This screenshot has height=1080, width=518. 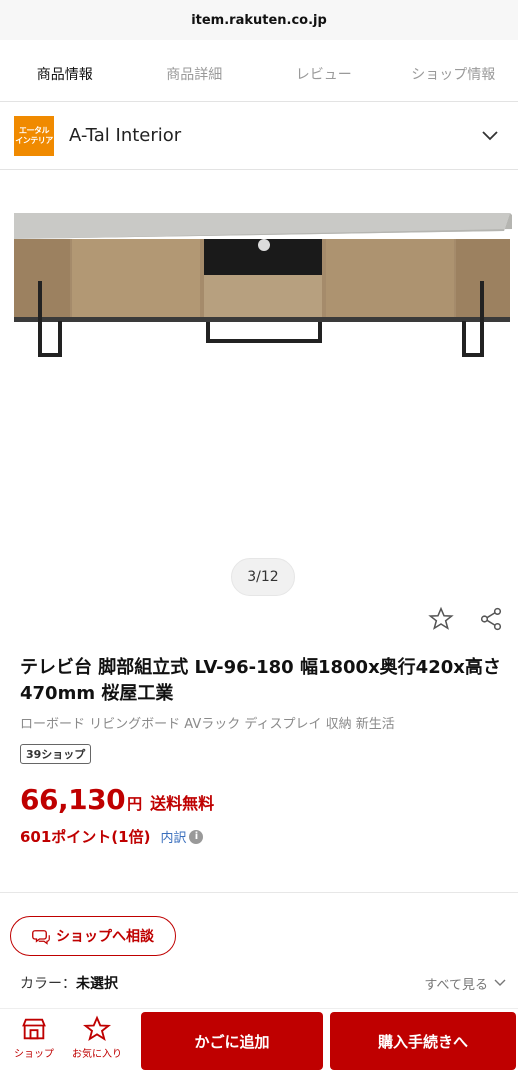 I want to click on checkout-button: 購入手続きへ, so click(x=423, y=1041).